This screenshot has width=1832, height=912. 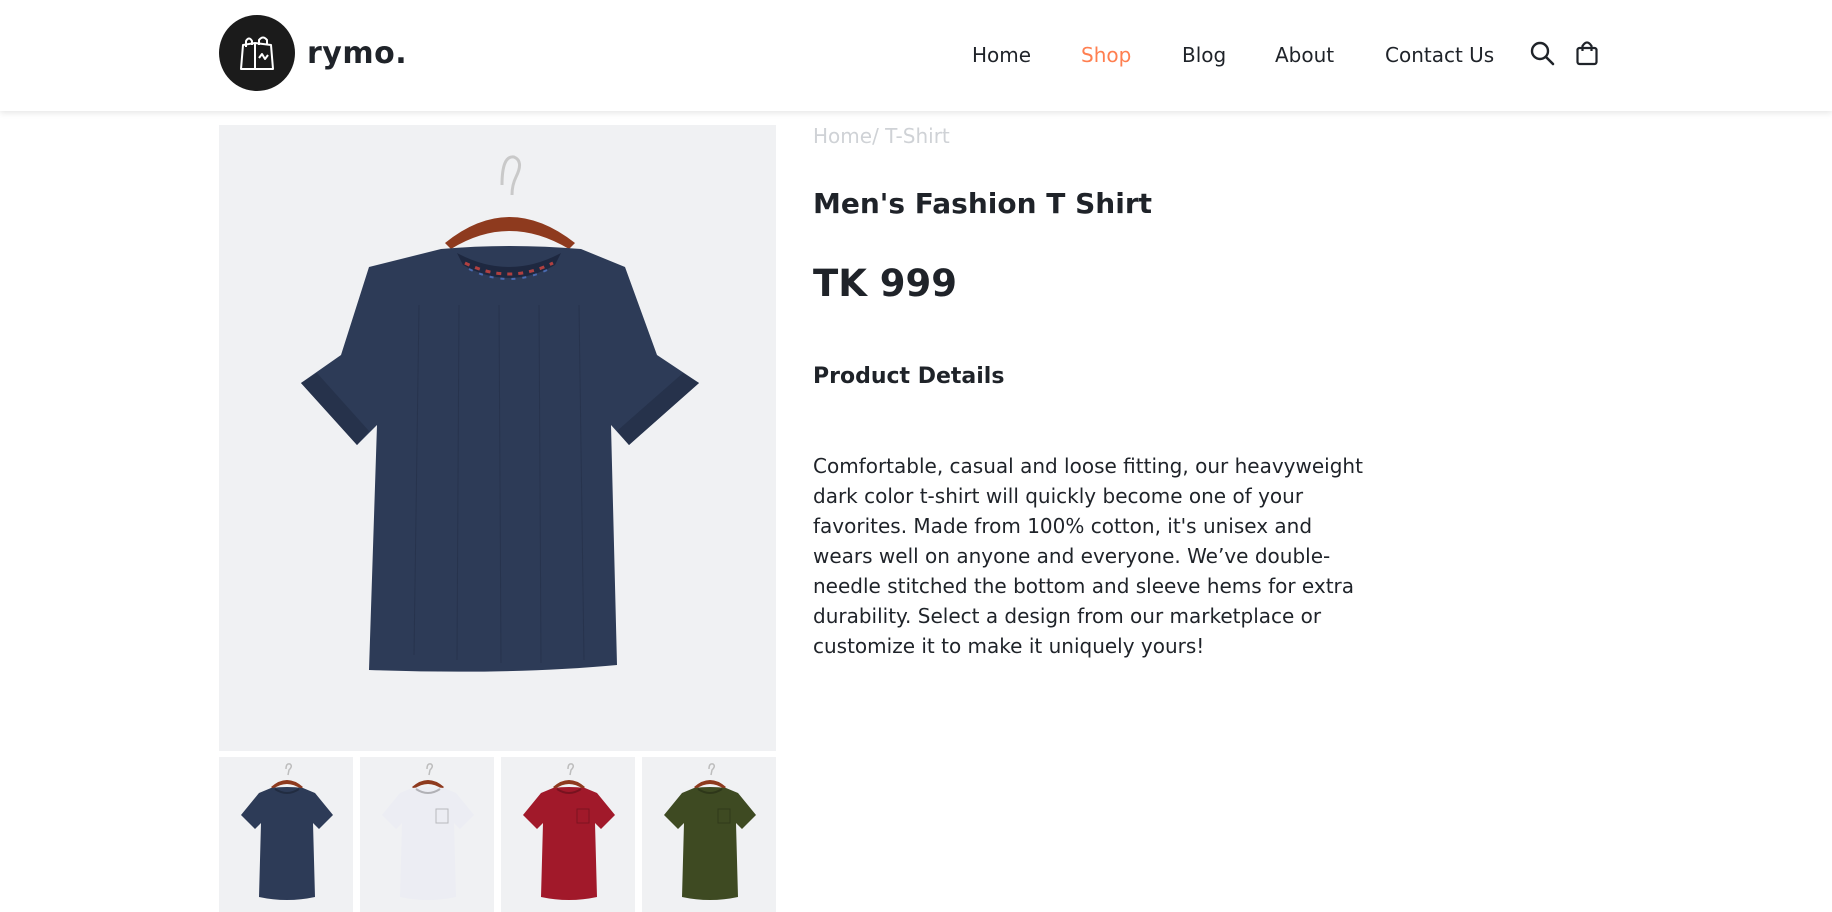 I want to click on t-shirt-image, so click(x=500, y=413).